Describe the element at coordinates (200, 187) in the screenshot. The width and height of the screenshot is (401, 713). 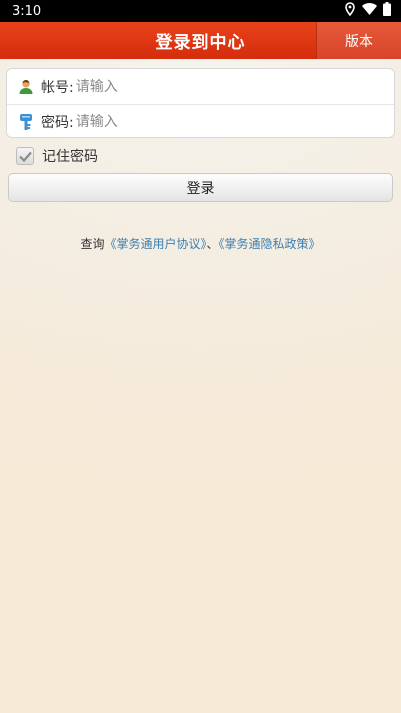
I see `login-button: 登录` at that location.